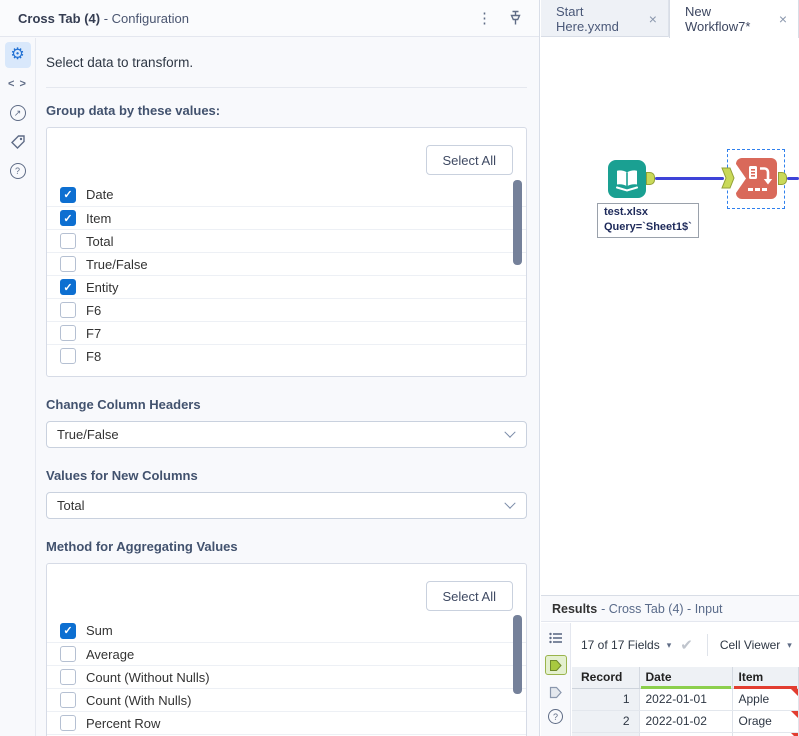 The width and height of the screenshot is (799, 736). I want to click on crosstab-output-anchor, so click(782, 178).